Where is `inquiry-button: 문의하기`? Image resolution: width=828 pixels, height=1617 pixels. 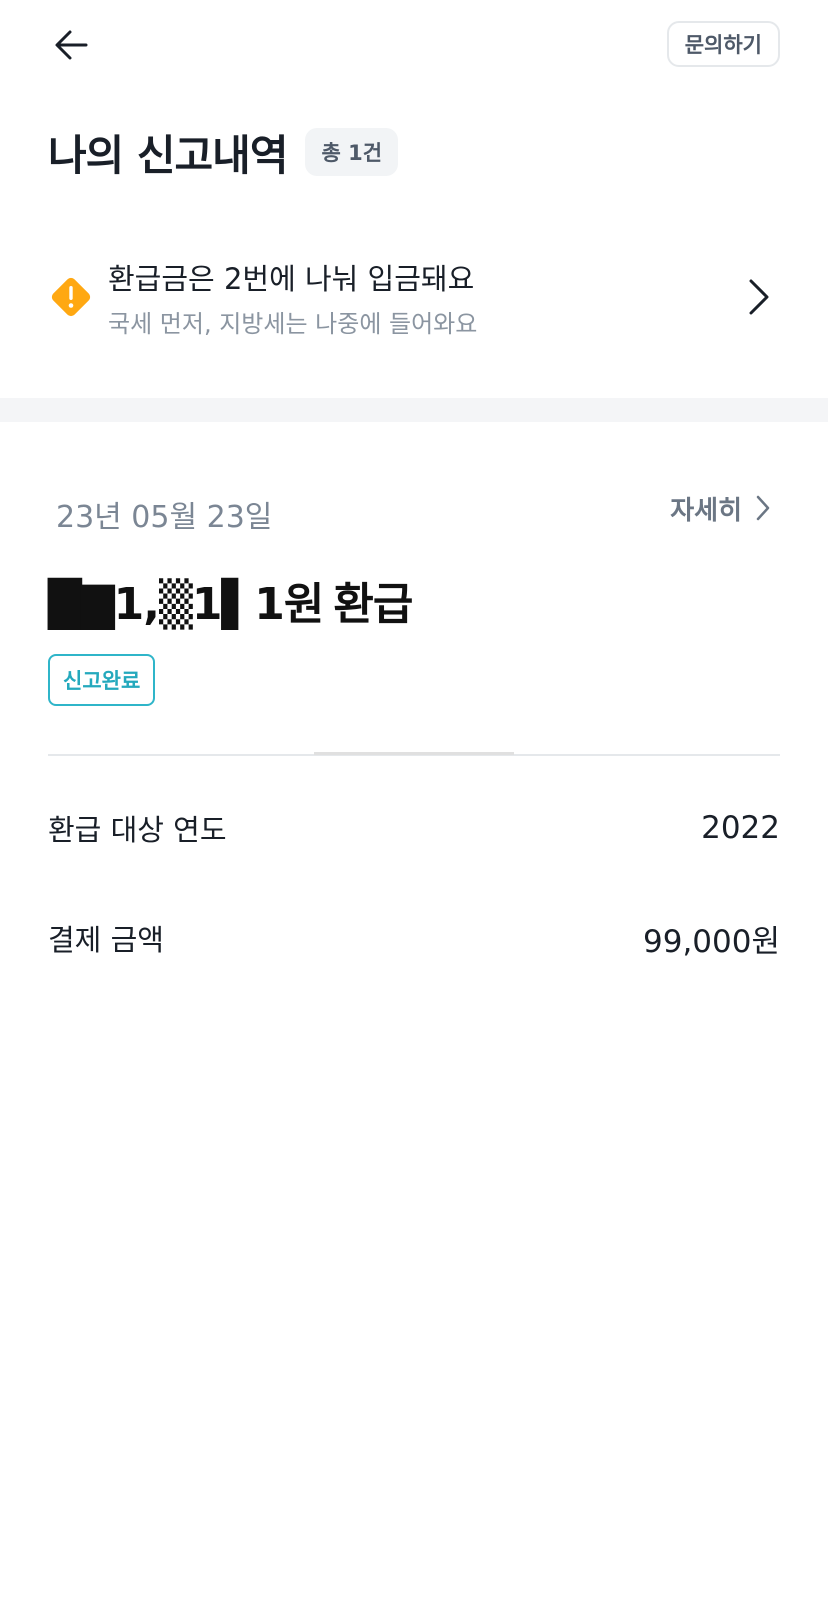
inquiry-button: 문의하기 is located at coordinates (723, 44).